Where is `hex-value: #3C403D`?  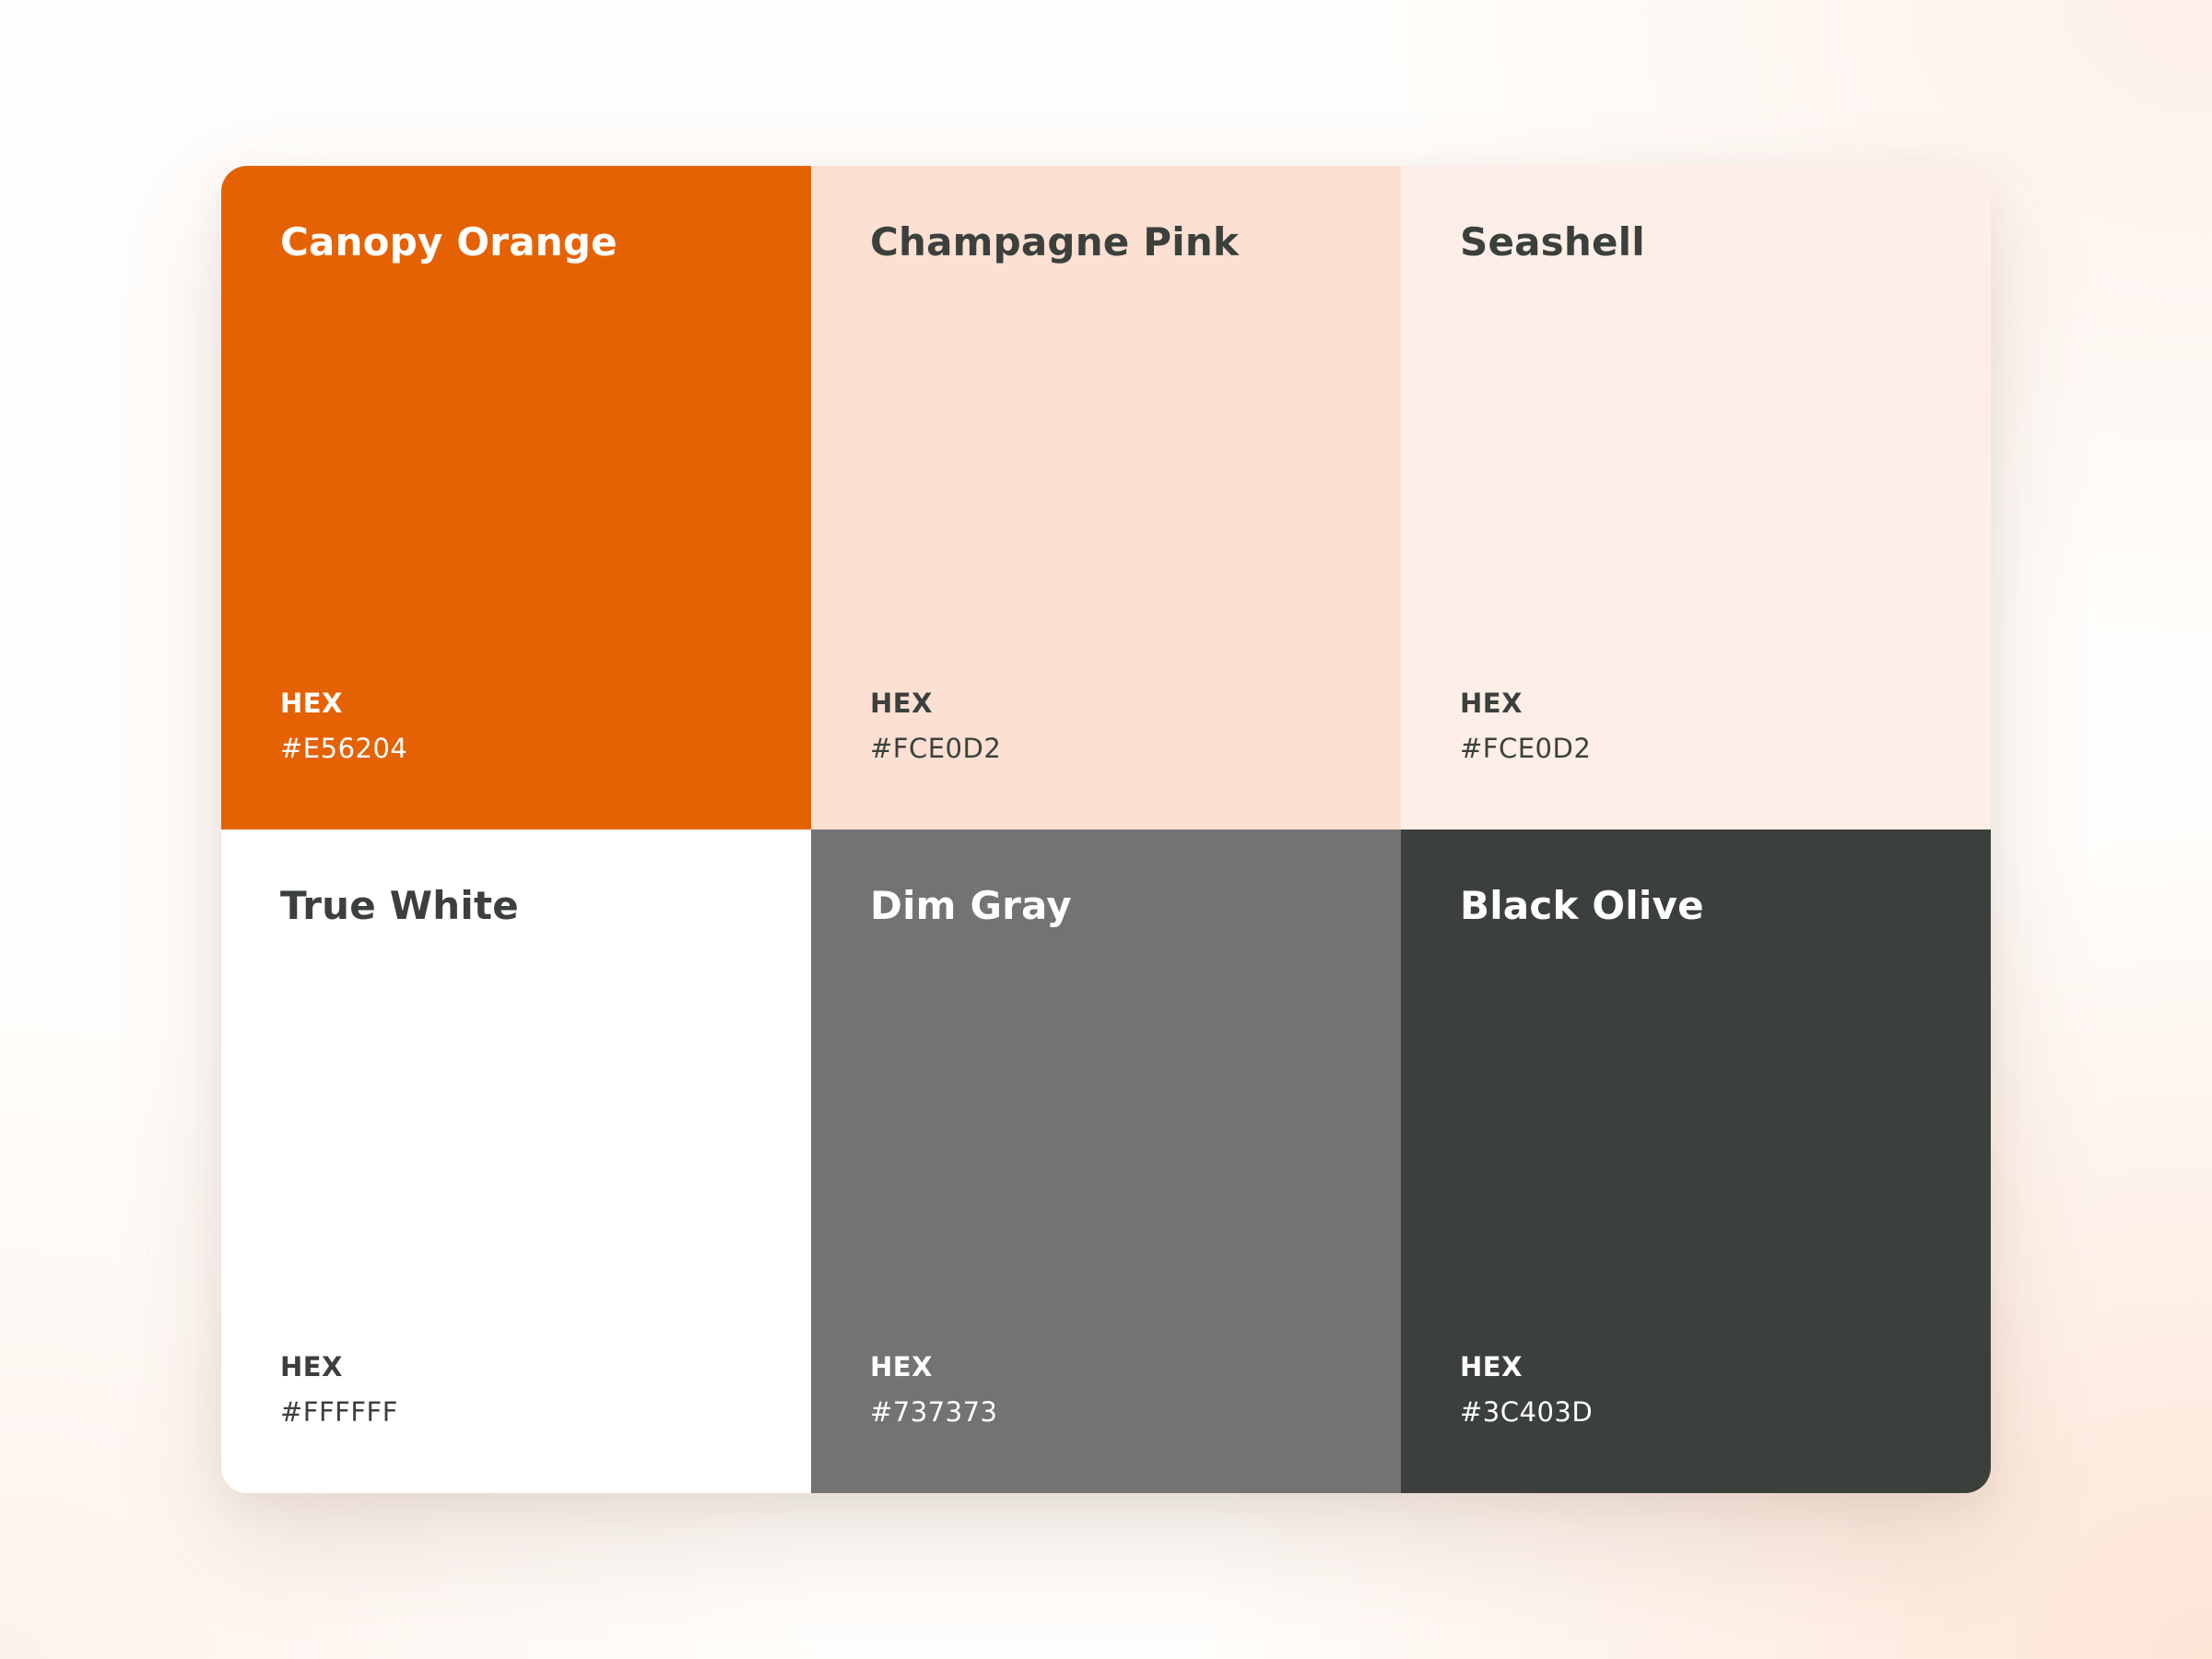 hex-value: #3C403D is located at coordinates (1527, 1412).